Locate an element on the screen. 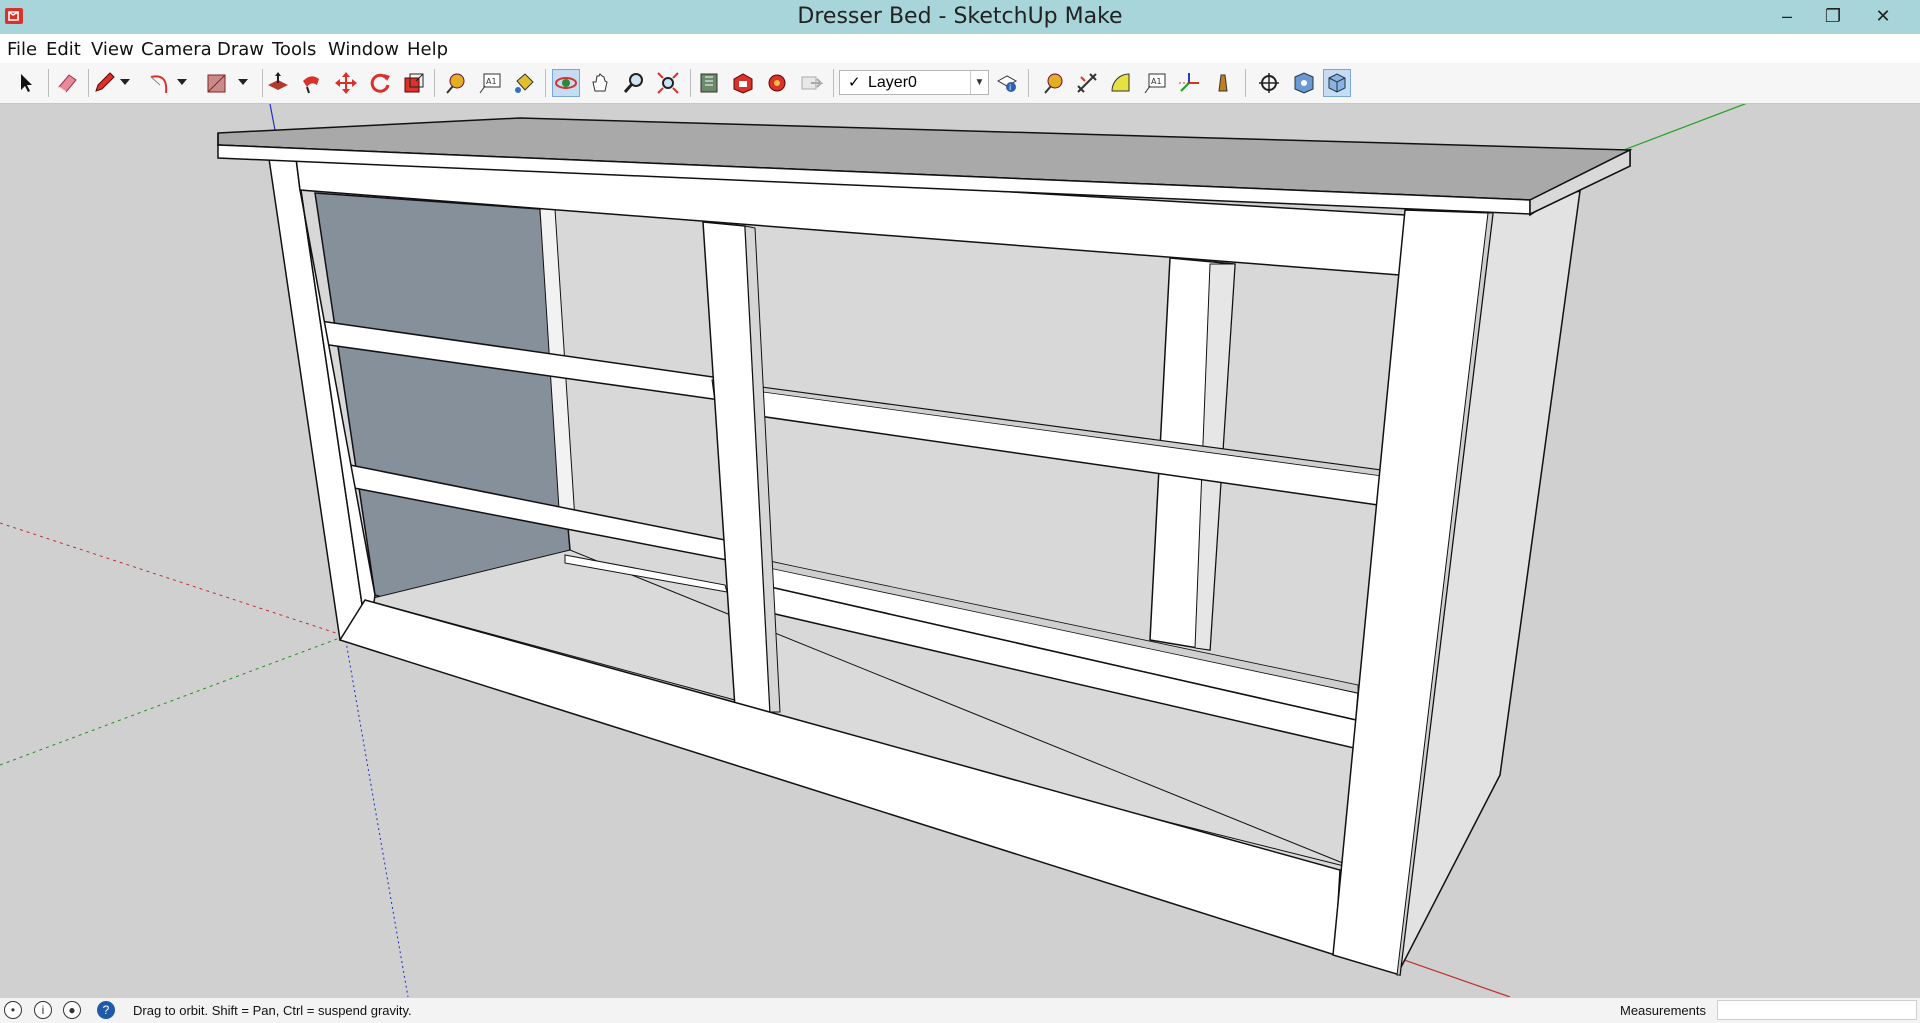  measurements-label: Measurements is located at coordinates (1663, 1010).